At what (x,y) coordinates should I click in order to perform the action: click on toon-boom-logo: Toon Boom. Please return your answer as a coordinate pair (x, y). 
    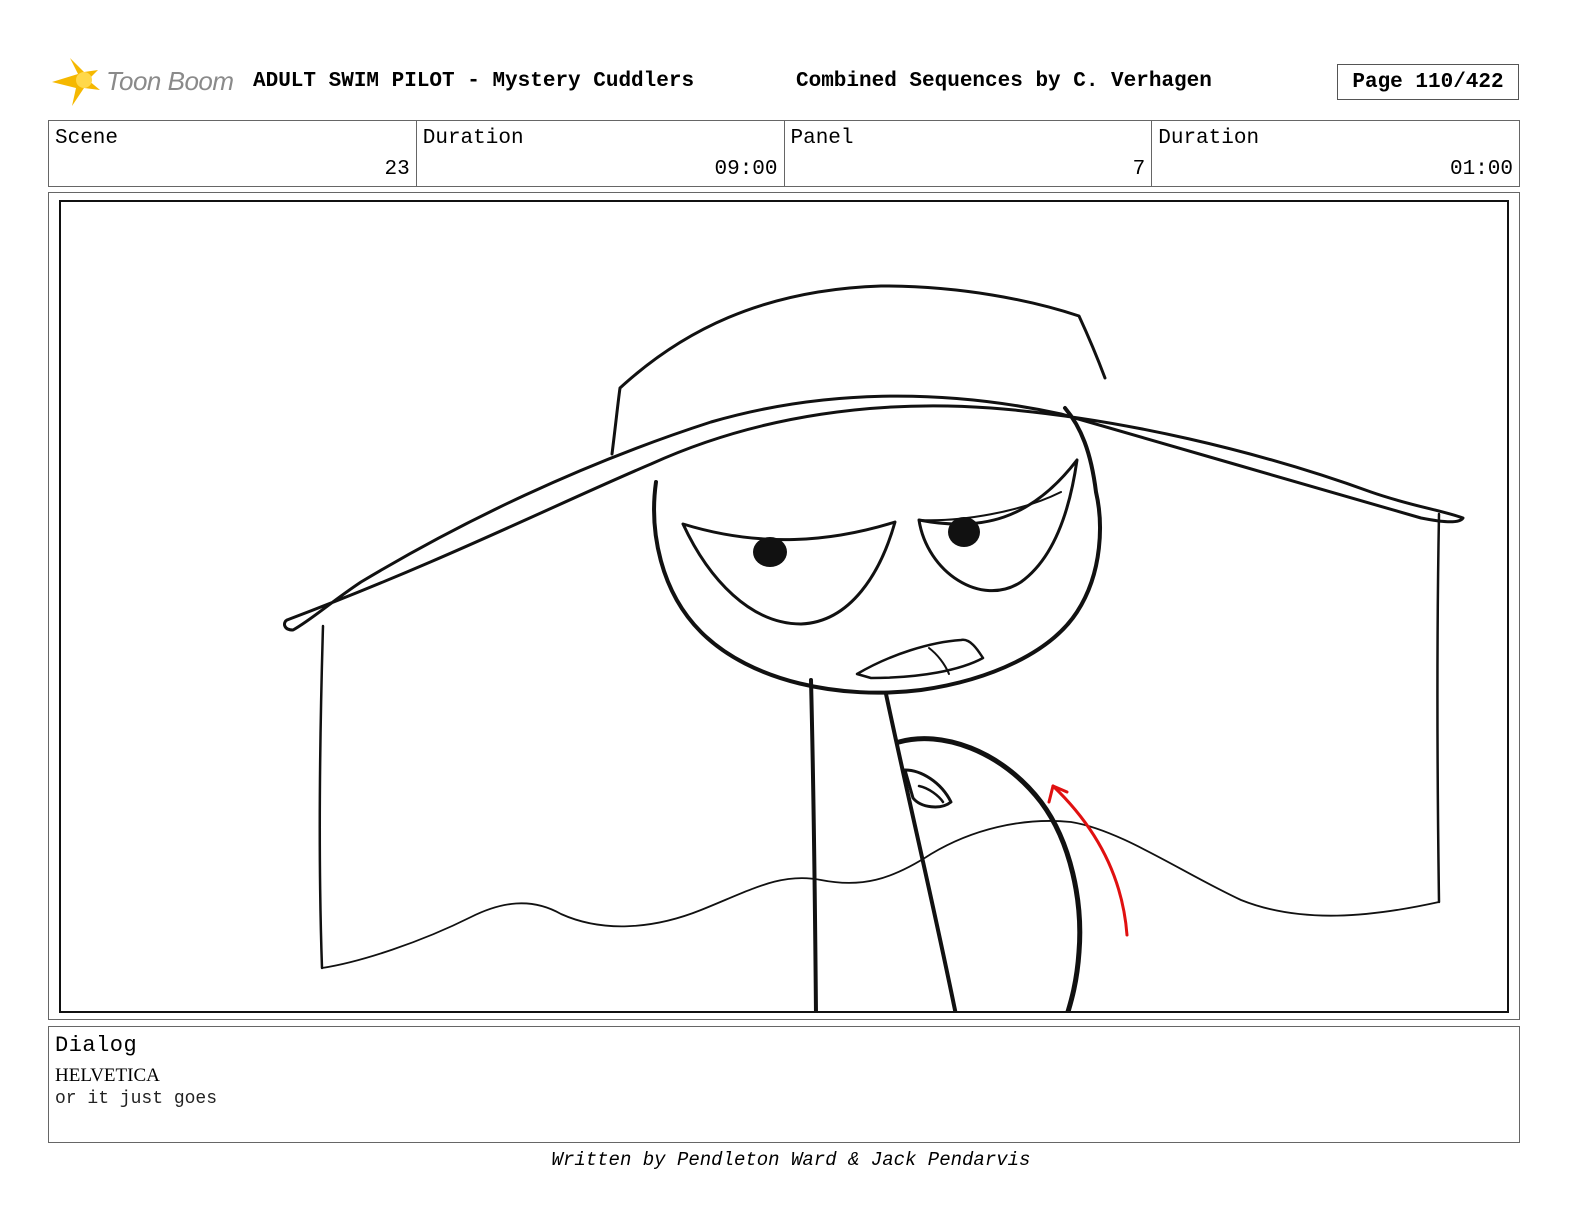
    Looking at the image, I should click on (146, 82).